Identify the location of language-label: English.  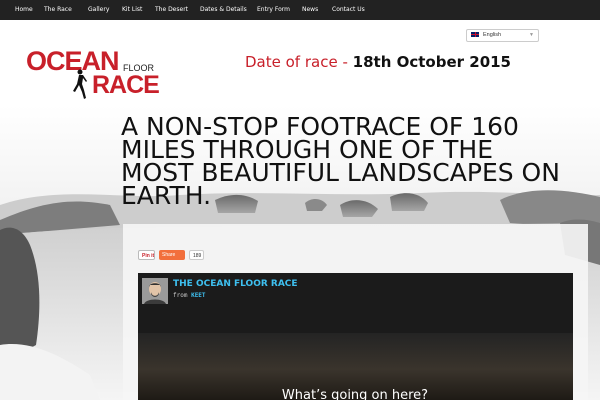
(492, 35).